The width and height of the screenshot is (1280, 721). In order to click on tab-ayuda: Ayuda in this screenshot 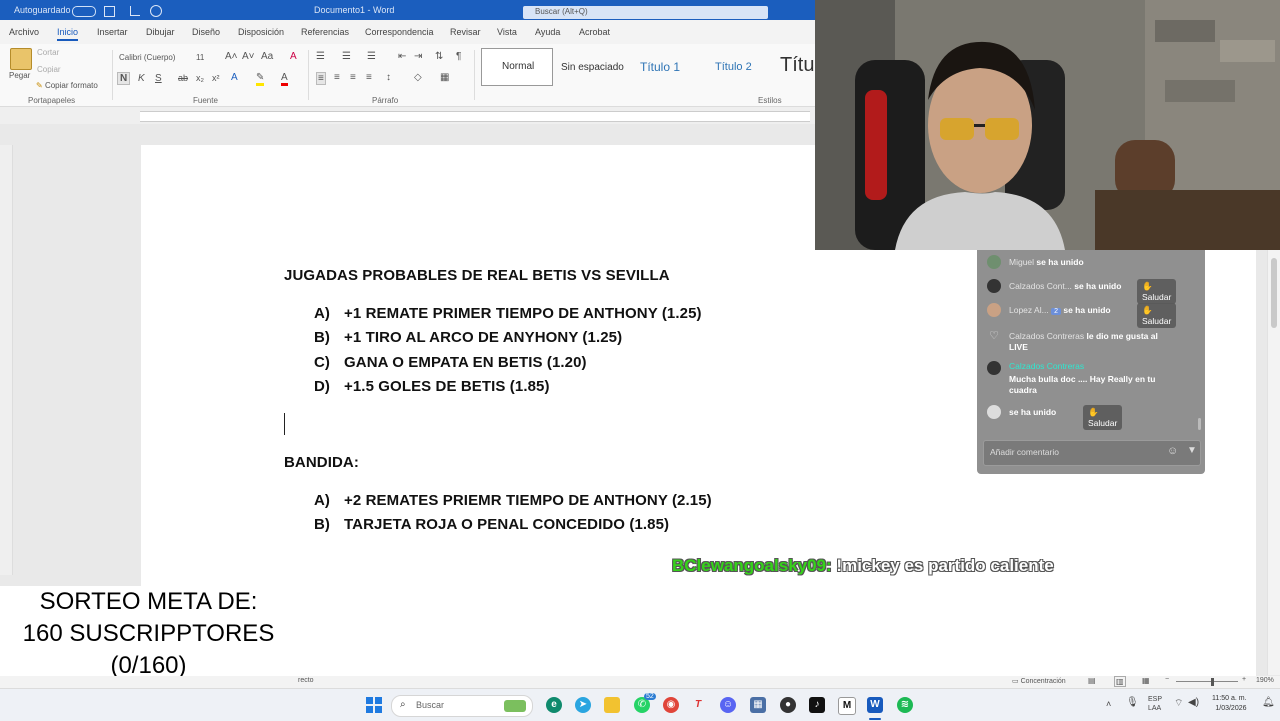, I will do `click(547, 32)`.